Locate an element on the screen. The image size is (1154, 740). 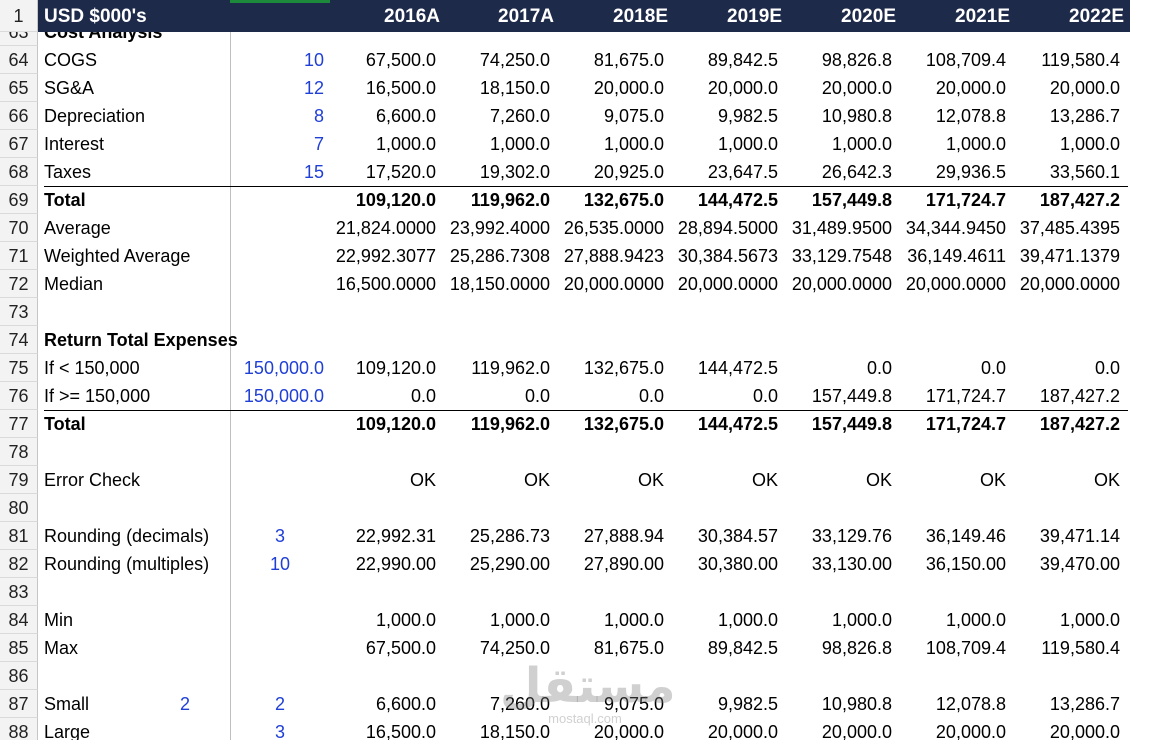
header-title: USD $000's is located at coordinates (134, 16).